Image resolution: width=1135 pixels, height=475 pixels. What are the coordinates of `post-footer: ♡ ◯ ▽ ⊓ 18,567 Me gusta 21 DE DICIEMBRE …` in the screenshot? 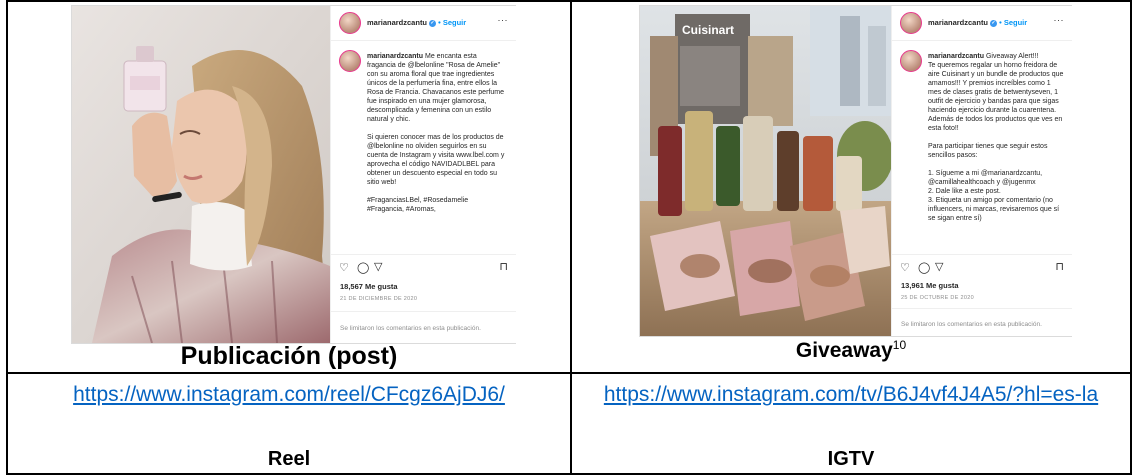 It's located at (423, 299).